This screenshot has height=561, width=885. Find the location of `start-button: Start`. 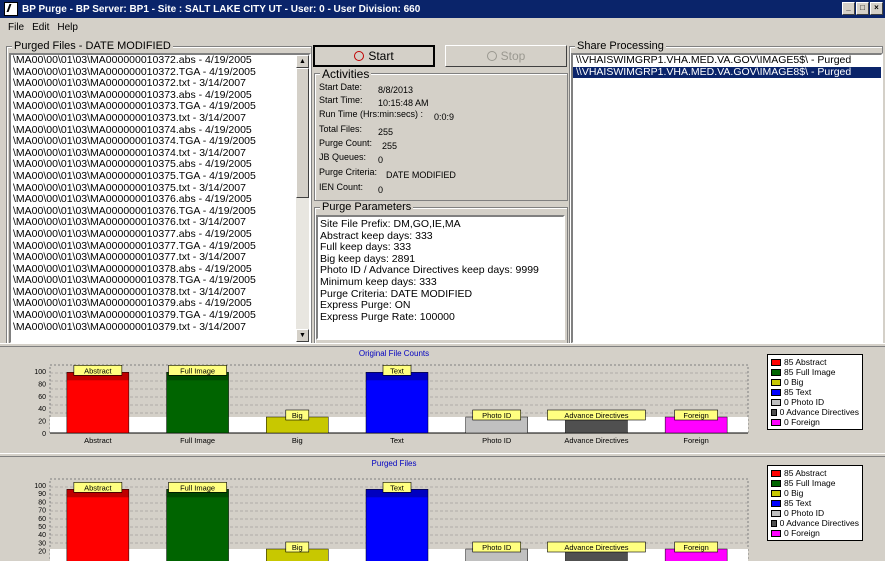

start-button: Start is located at coordinates (374, 56).